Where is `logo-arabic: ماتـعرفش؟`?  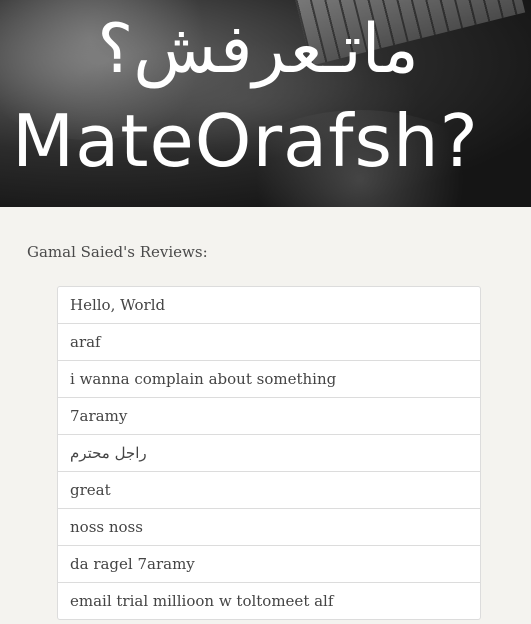 logo-arabic: ماتـعرفش؟ is located at coordinates (258, 49).